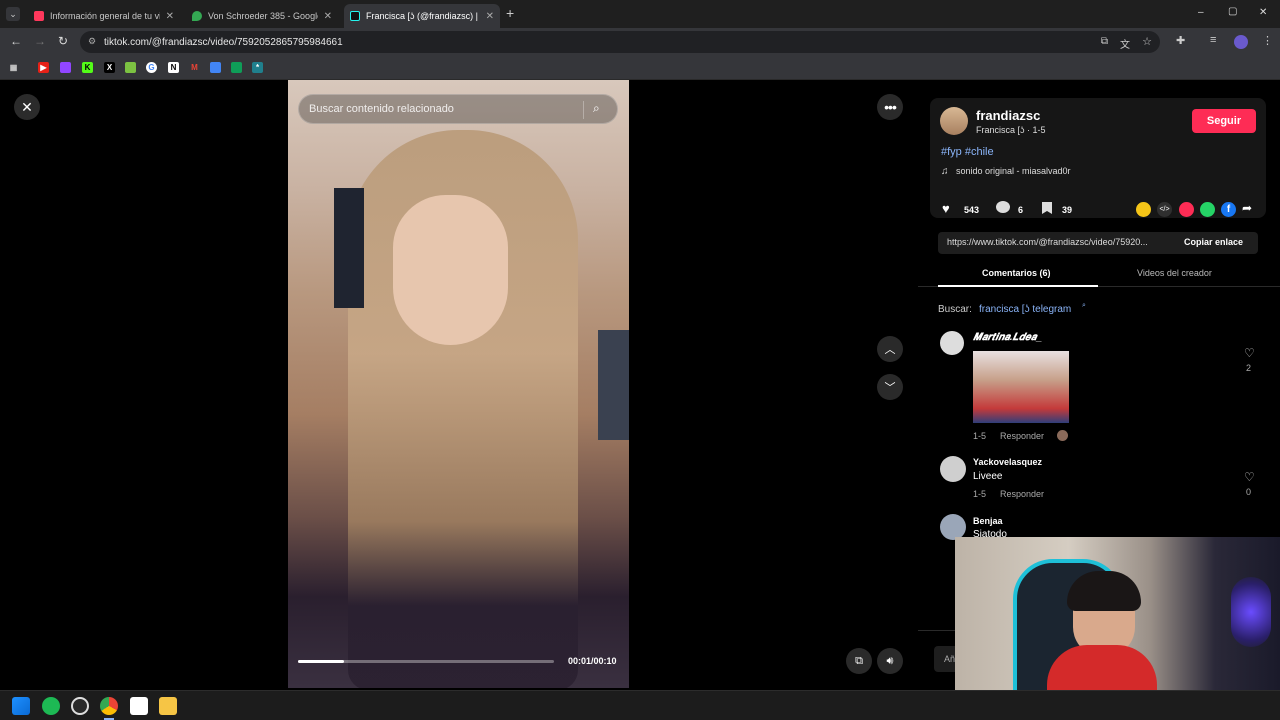 The width and height of the screenshot is (1280, 720). Describe the element at coordinates (640, 705) in the screenshot. I see `windows-taskbar` at that location.